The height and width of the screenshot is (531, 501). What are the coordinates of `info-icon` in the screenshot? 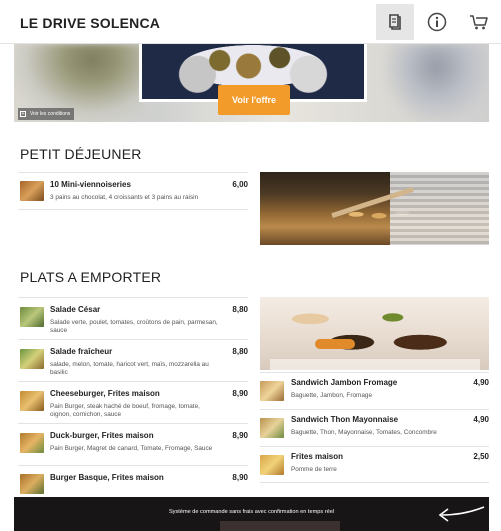 It's located at (437, 22).